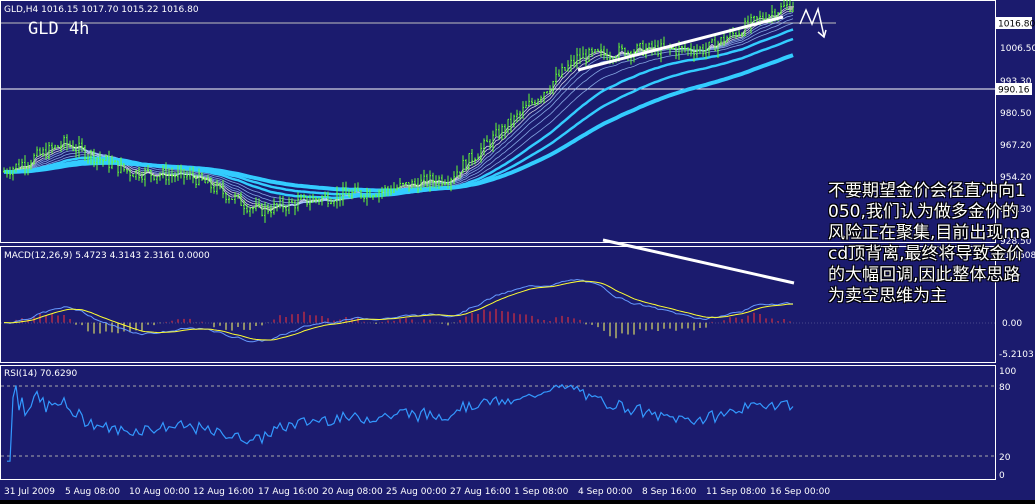  Describe the element at coordinates (1002, 476) in the screenshot. I see `rsi-tick-label: 0` at that location.